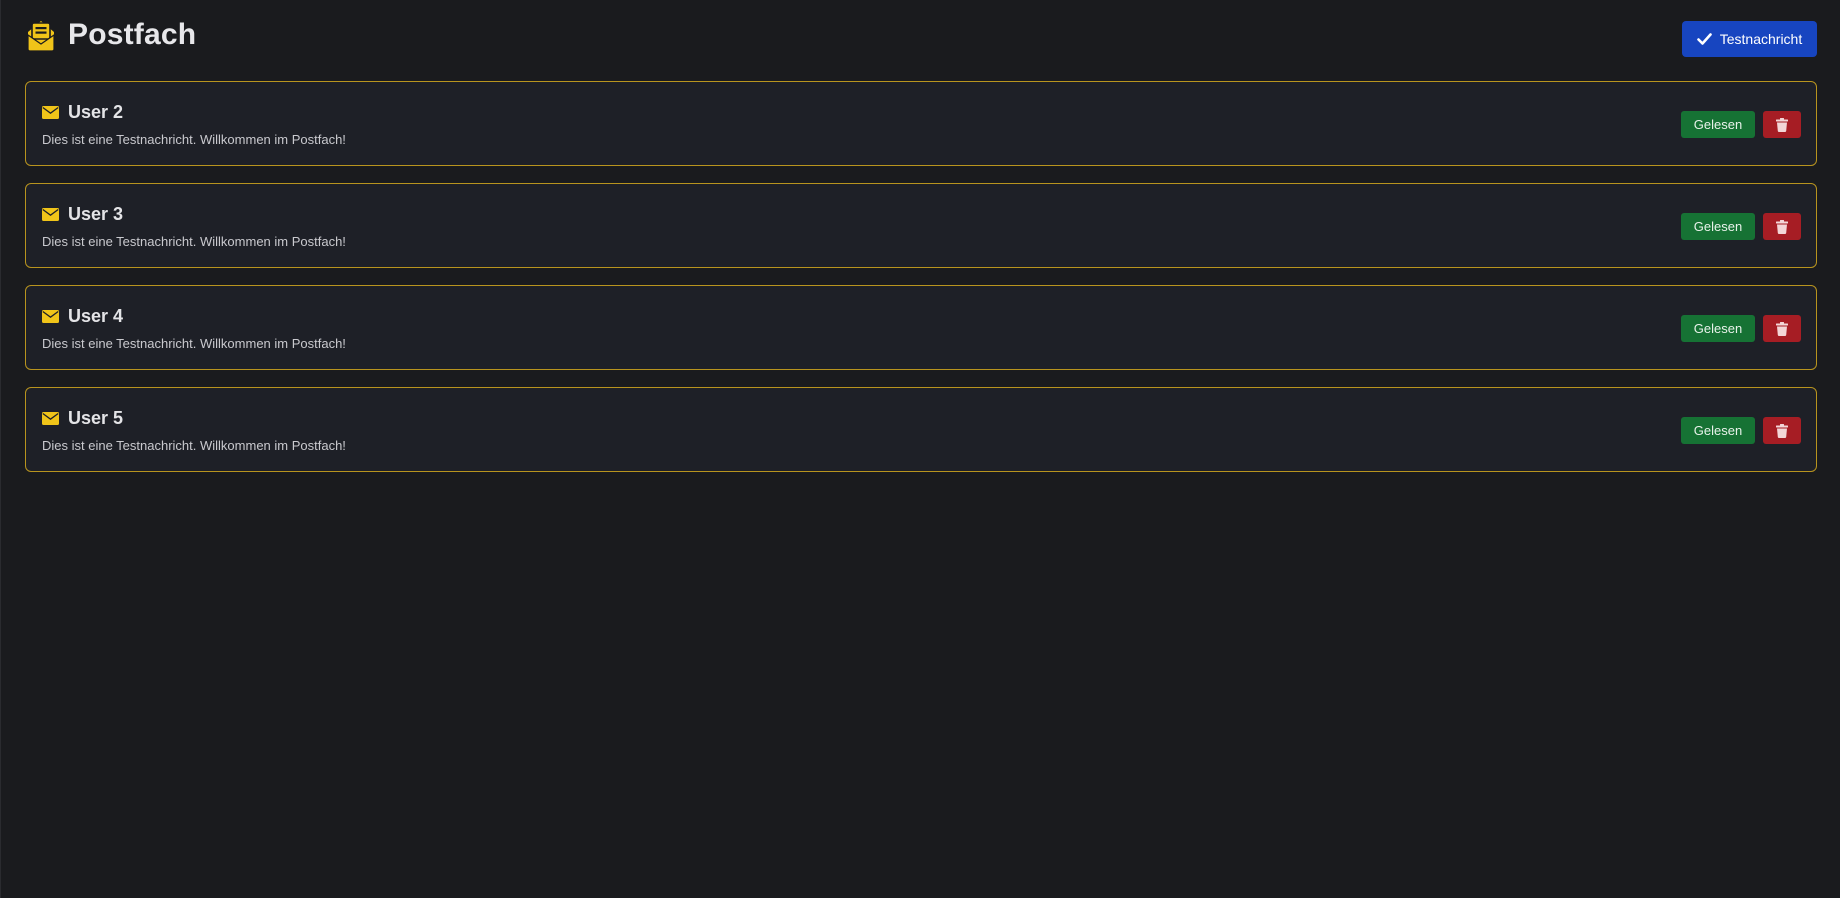 This screenshot has width=1840, height=898. Describe the element at coordinates (920, 40) in the screenshot. I see `page-header: Postfach Testnachricht` at that location.